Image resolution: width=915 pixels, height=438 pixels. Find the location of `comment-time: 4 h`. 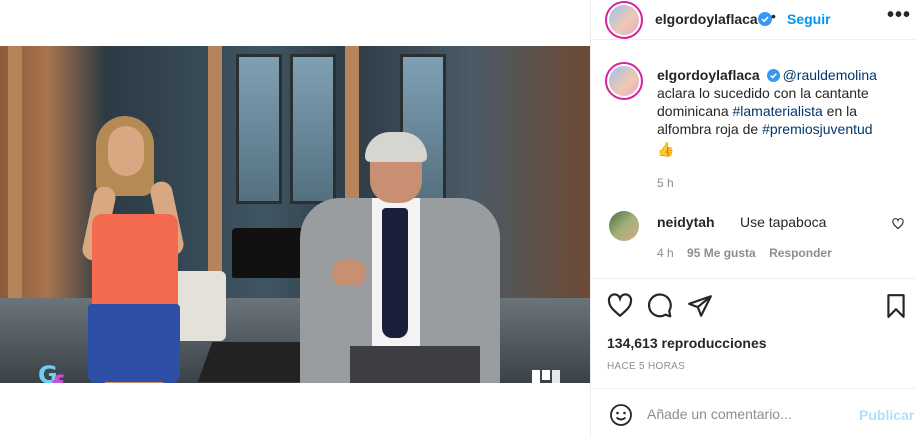

comment-time: 4 h is located at coordinates (665, 253).